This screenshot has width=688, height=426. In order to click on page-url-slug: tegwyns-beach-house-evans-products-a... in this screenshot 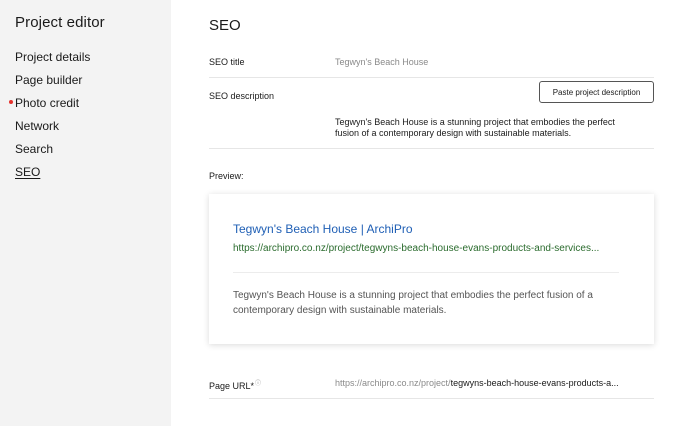, I will do `click(534, 383)`.